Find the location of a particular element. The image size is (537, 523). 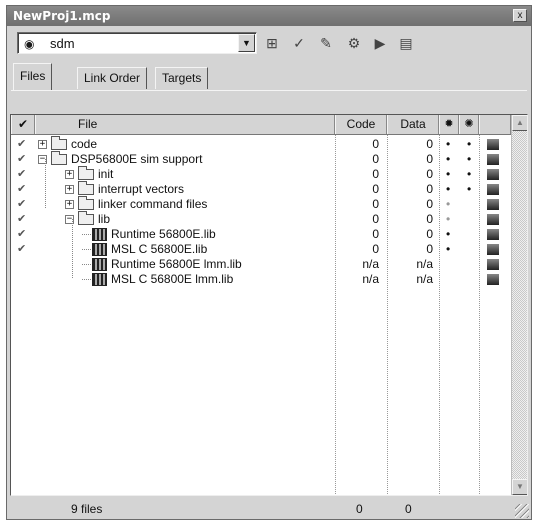

touch-column-icon: ✺ is located at coordinates (469, 124).